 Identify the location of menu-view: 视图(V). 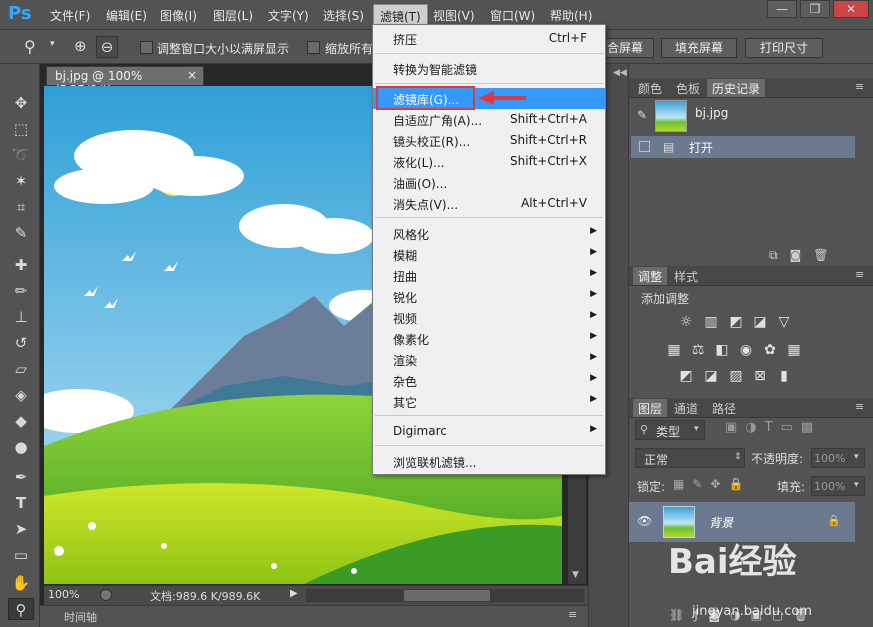
(454, 15).